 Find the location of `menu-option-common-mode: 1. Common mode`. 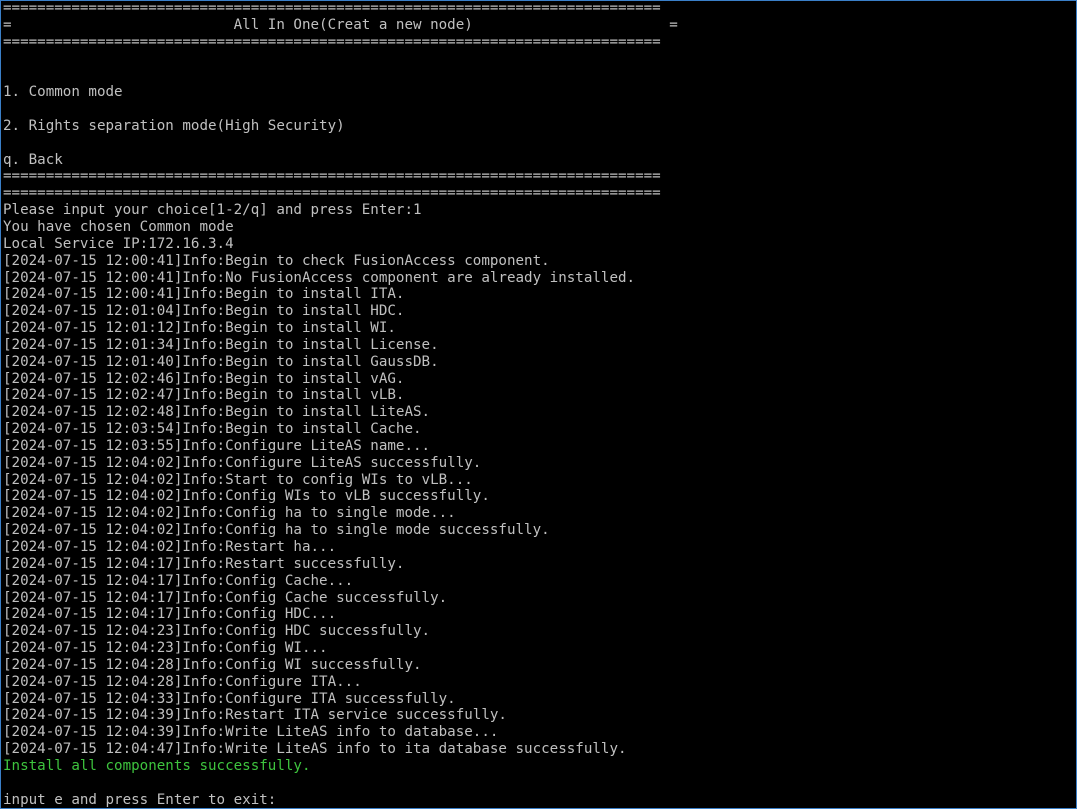

menu-option-common-mode: 1. Common mode is located at coordinates (63, 92).